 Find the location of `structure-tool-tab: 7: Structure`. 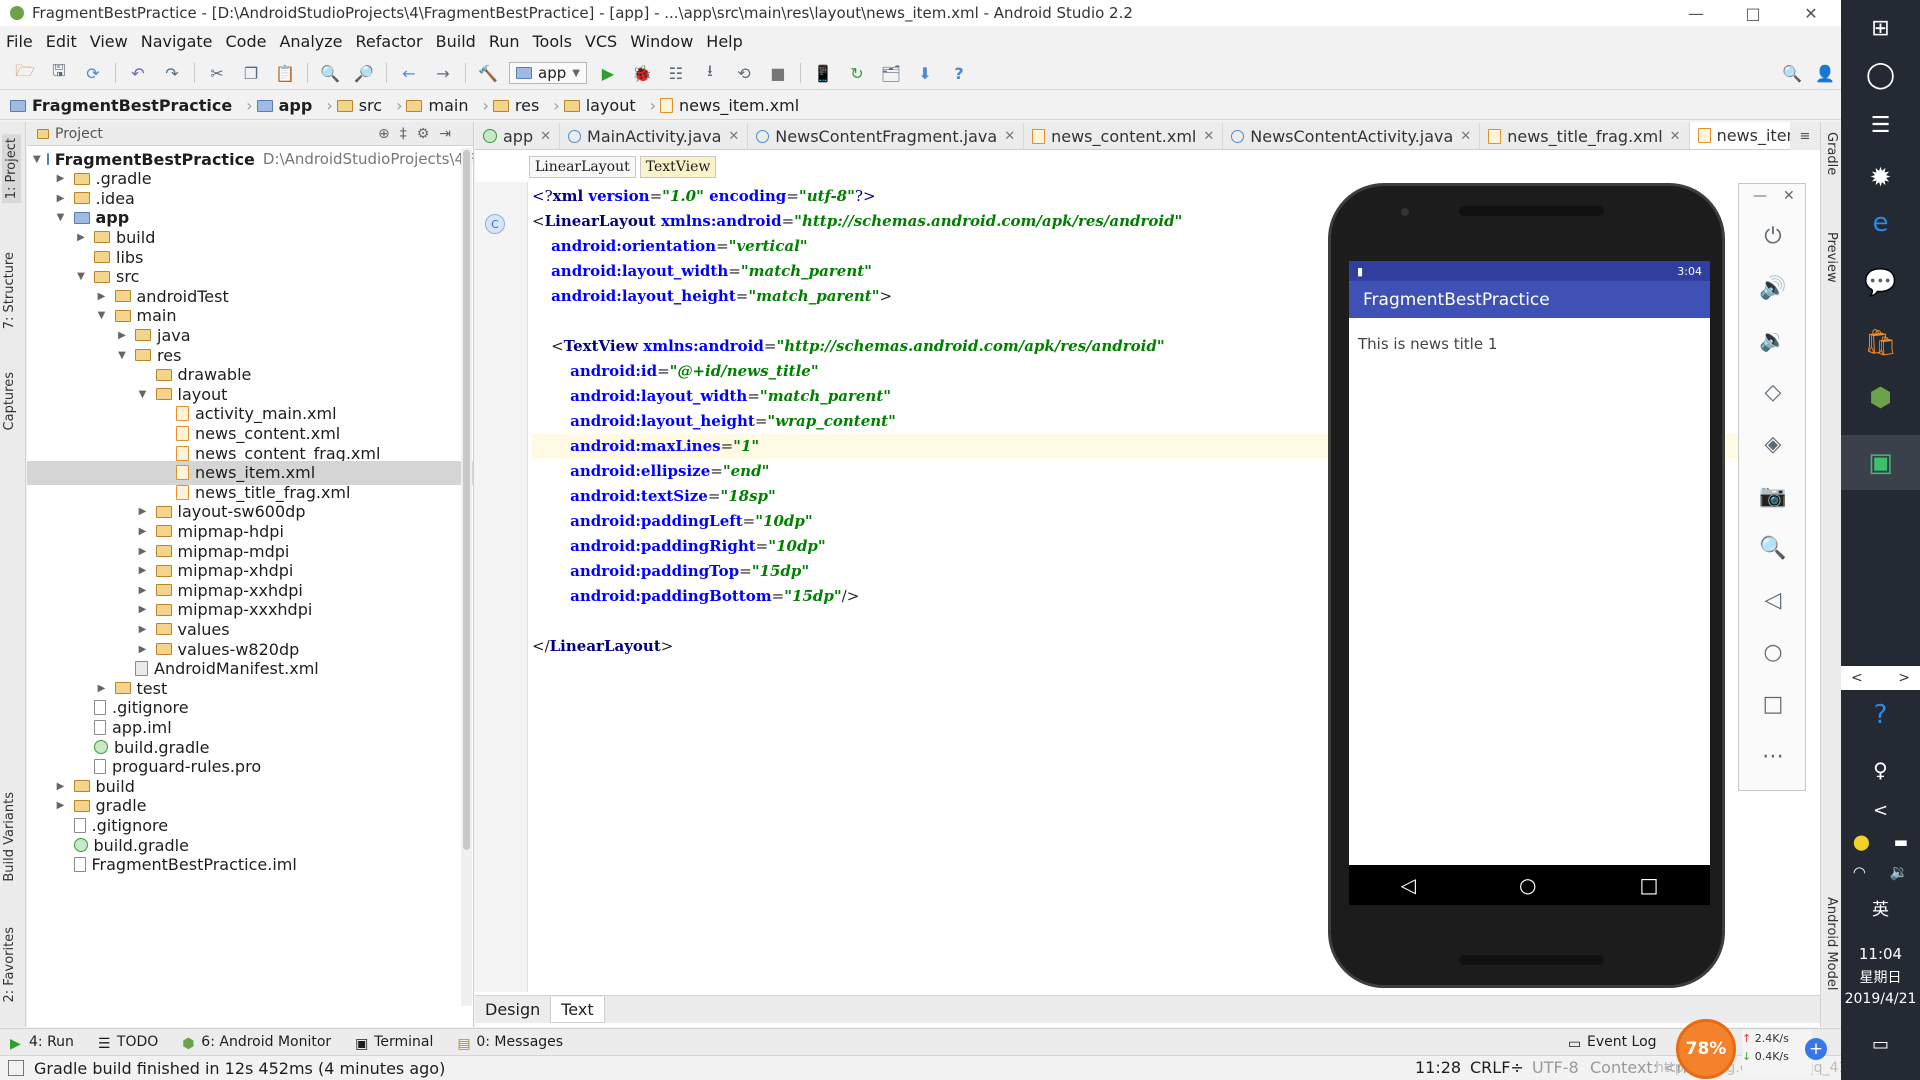

structure-tool-tab: 7: Structure is located at coordinates (9, 290).